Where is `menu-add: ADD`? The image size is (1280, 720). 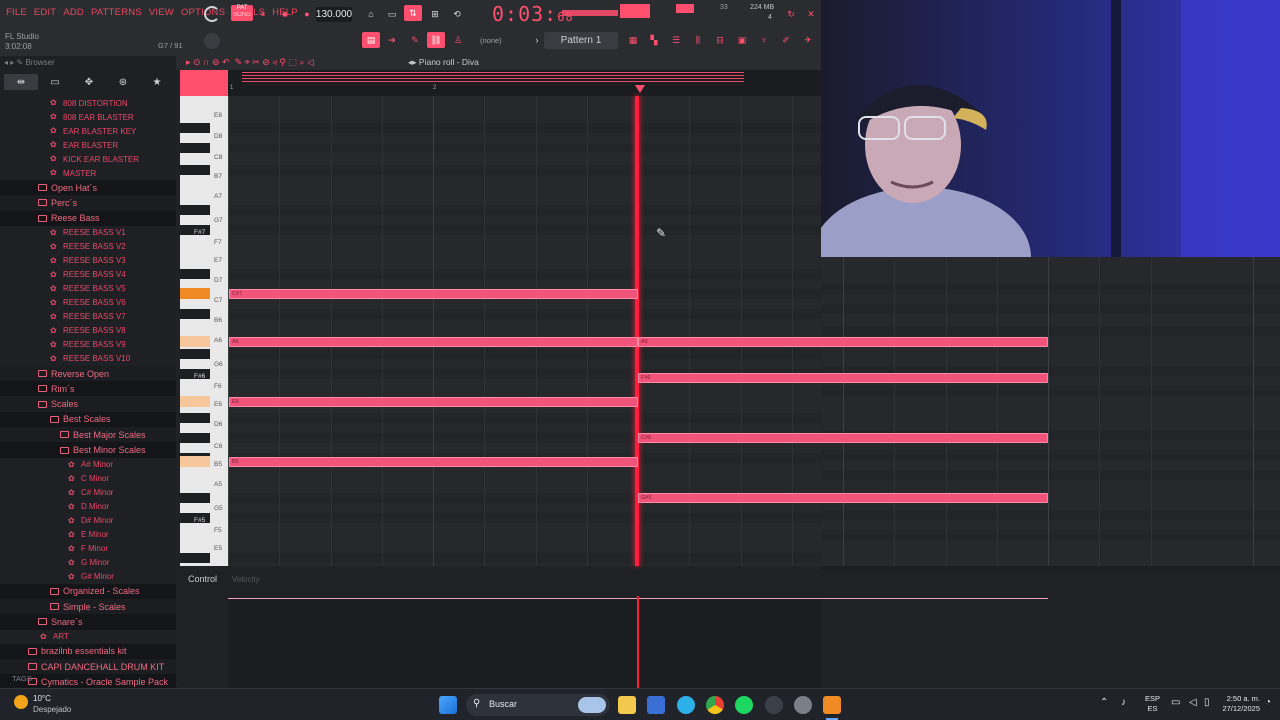 menu-add: ADD is located at coordinates (73, 12).